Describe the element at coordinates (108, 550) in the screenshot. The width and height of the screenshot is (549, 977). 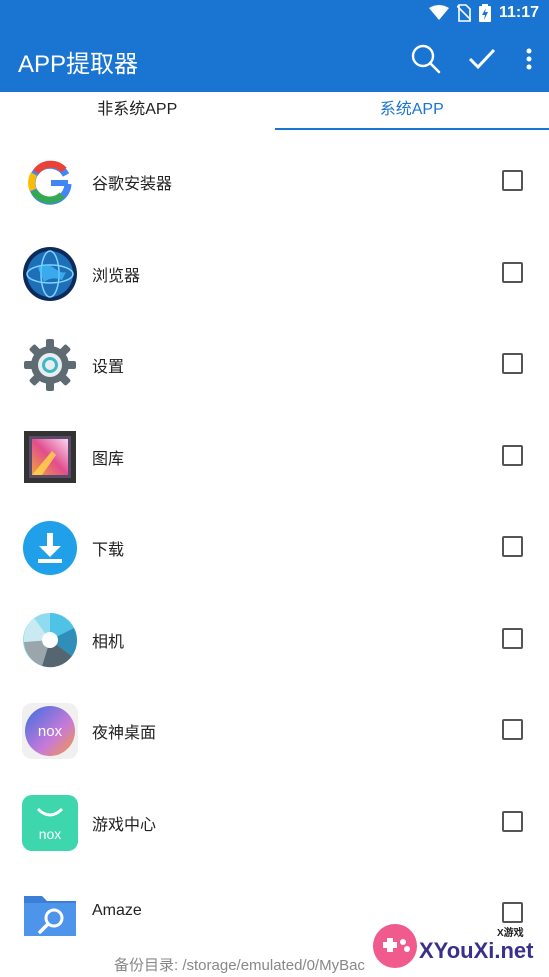
I see `app-name: 下载` at that location.